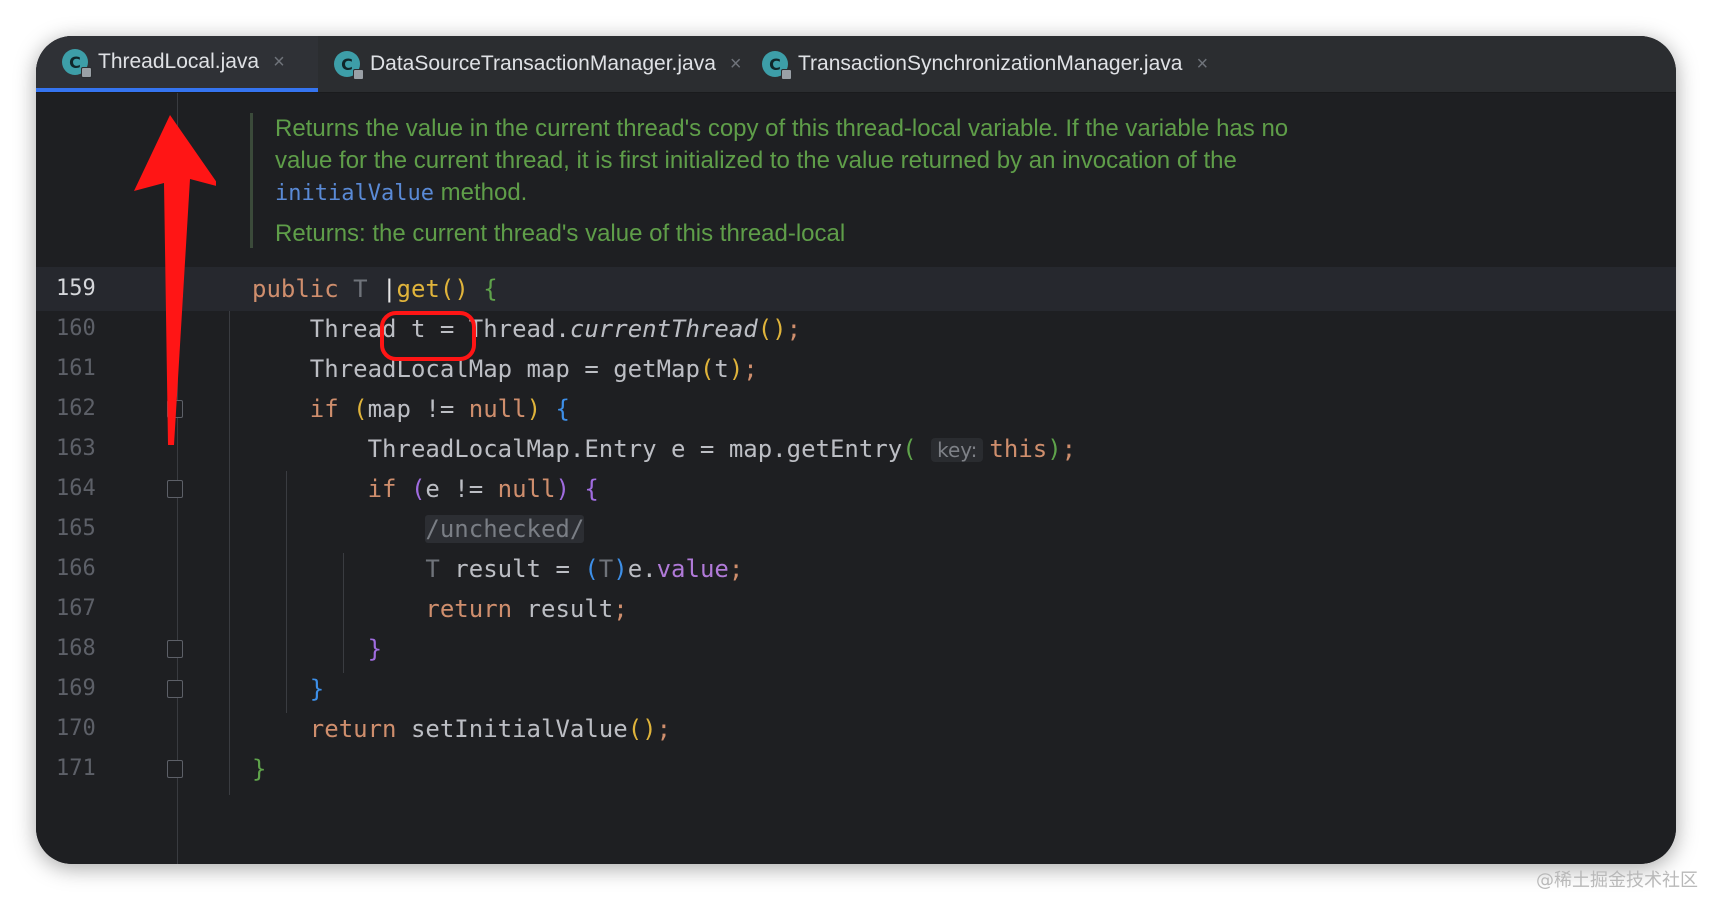  What do you see at coordinates (76, 648) in the screenshot?
I see `line-number: 168` at bounding box center [76, 648].